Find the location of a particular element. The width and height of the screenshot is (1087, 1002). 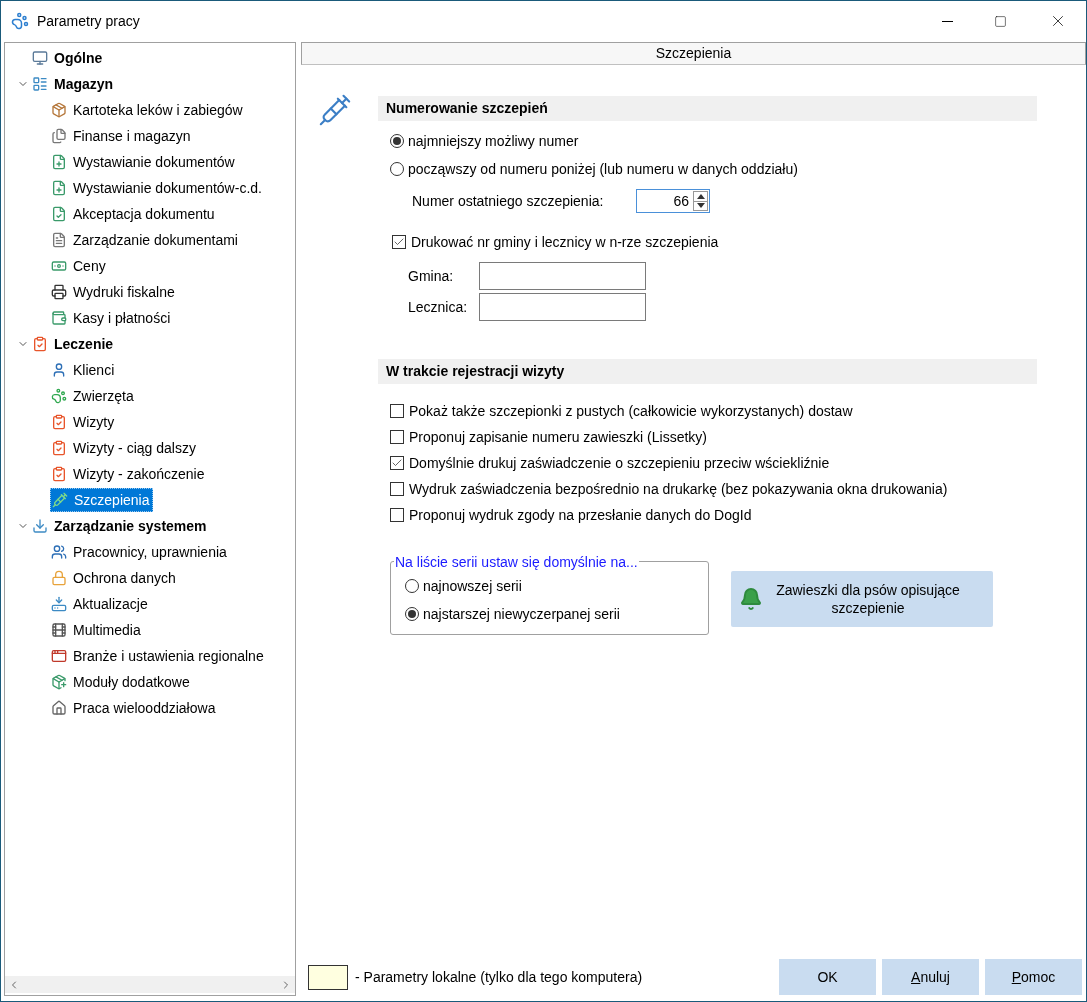

tree-item: Praca wielooddziałowa is located at coordinates (134, 708).